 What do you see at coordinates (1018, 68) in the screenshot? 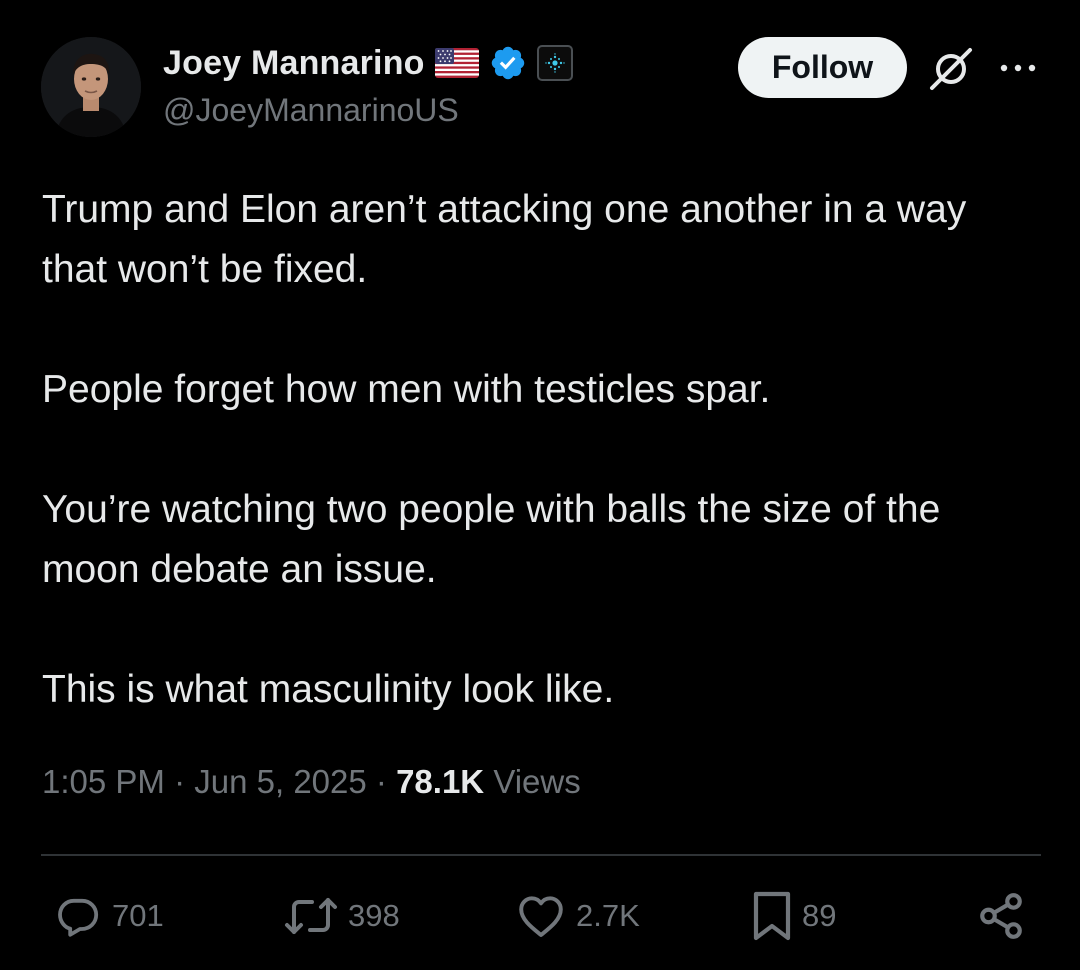
I see `more-dots-icon` at bounding box center [1018, 68].